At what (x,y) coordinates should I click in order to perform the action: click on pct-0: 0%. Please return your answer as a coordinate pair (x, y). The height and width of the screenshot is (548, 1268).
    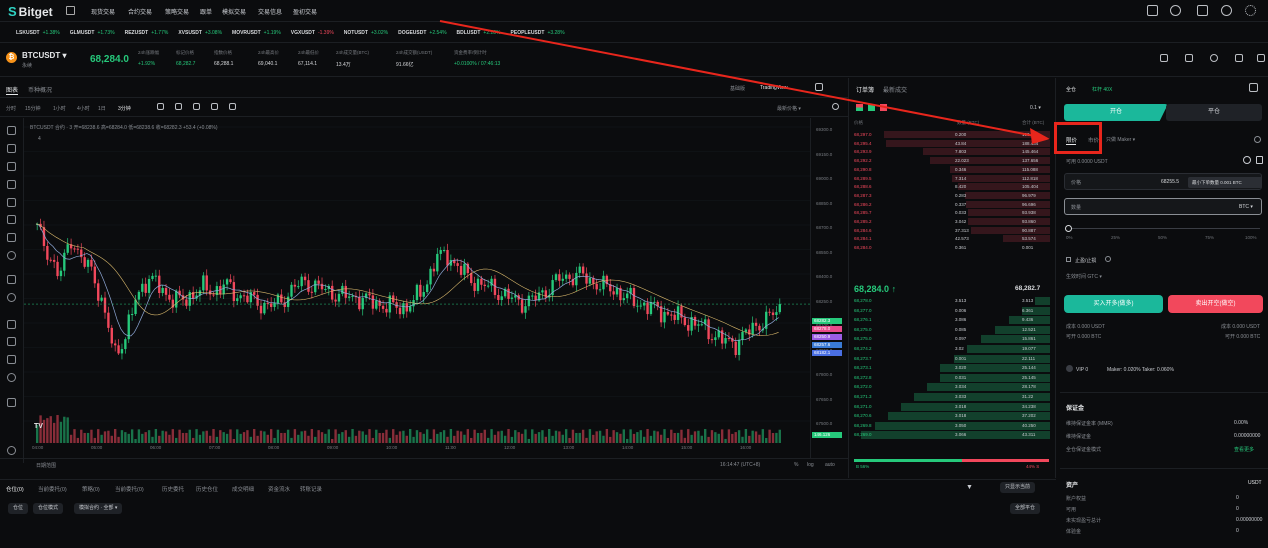
    Looking at the image, I should click on (1069, 237).